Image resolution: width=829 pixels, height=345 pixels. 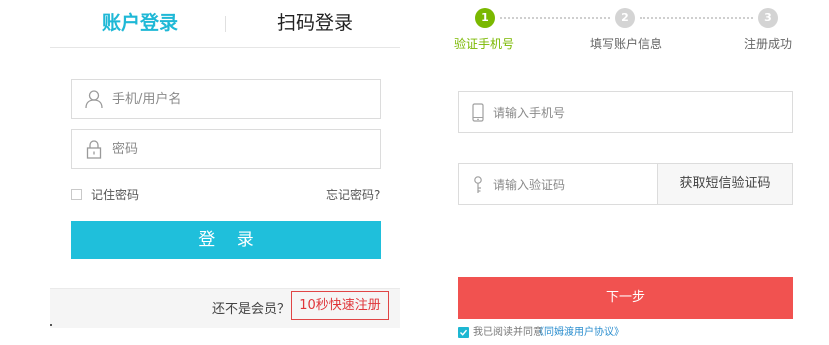 I want to click on password-input: 密码, so click(x=226, y=149).